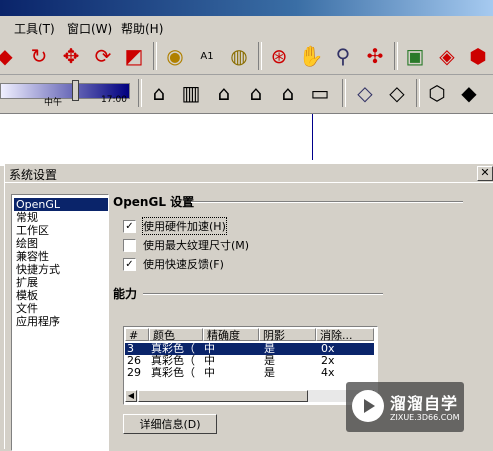 This screenshot has height=451, width=493. What do you see at coordinates (311, 56) in the screenshot?
I see `pan-icon: ✋` at bounding box center [311, 56].